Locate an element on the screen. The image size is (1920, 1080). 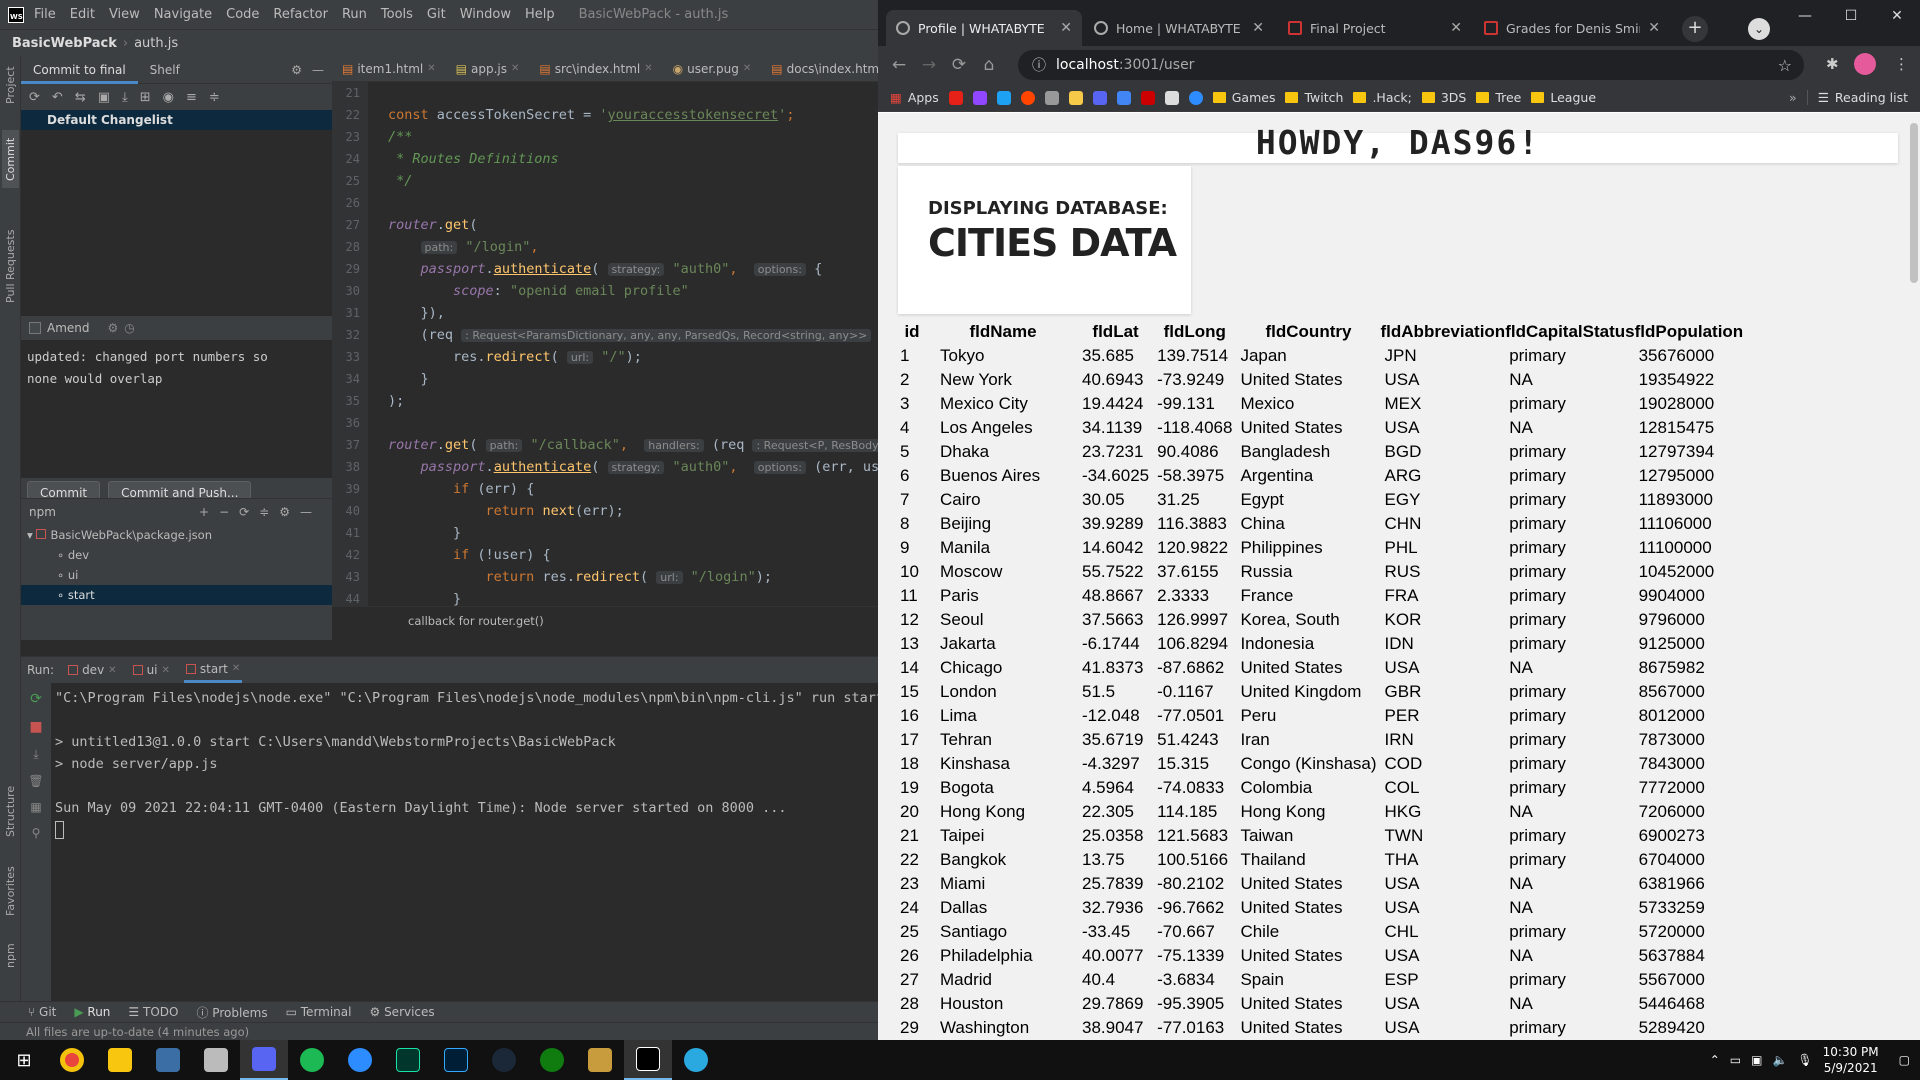
menu-window: Window is located at coordinates (485, 14).